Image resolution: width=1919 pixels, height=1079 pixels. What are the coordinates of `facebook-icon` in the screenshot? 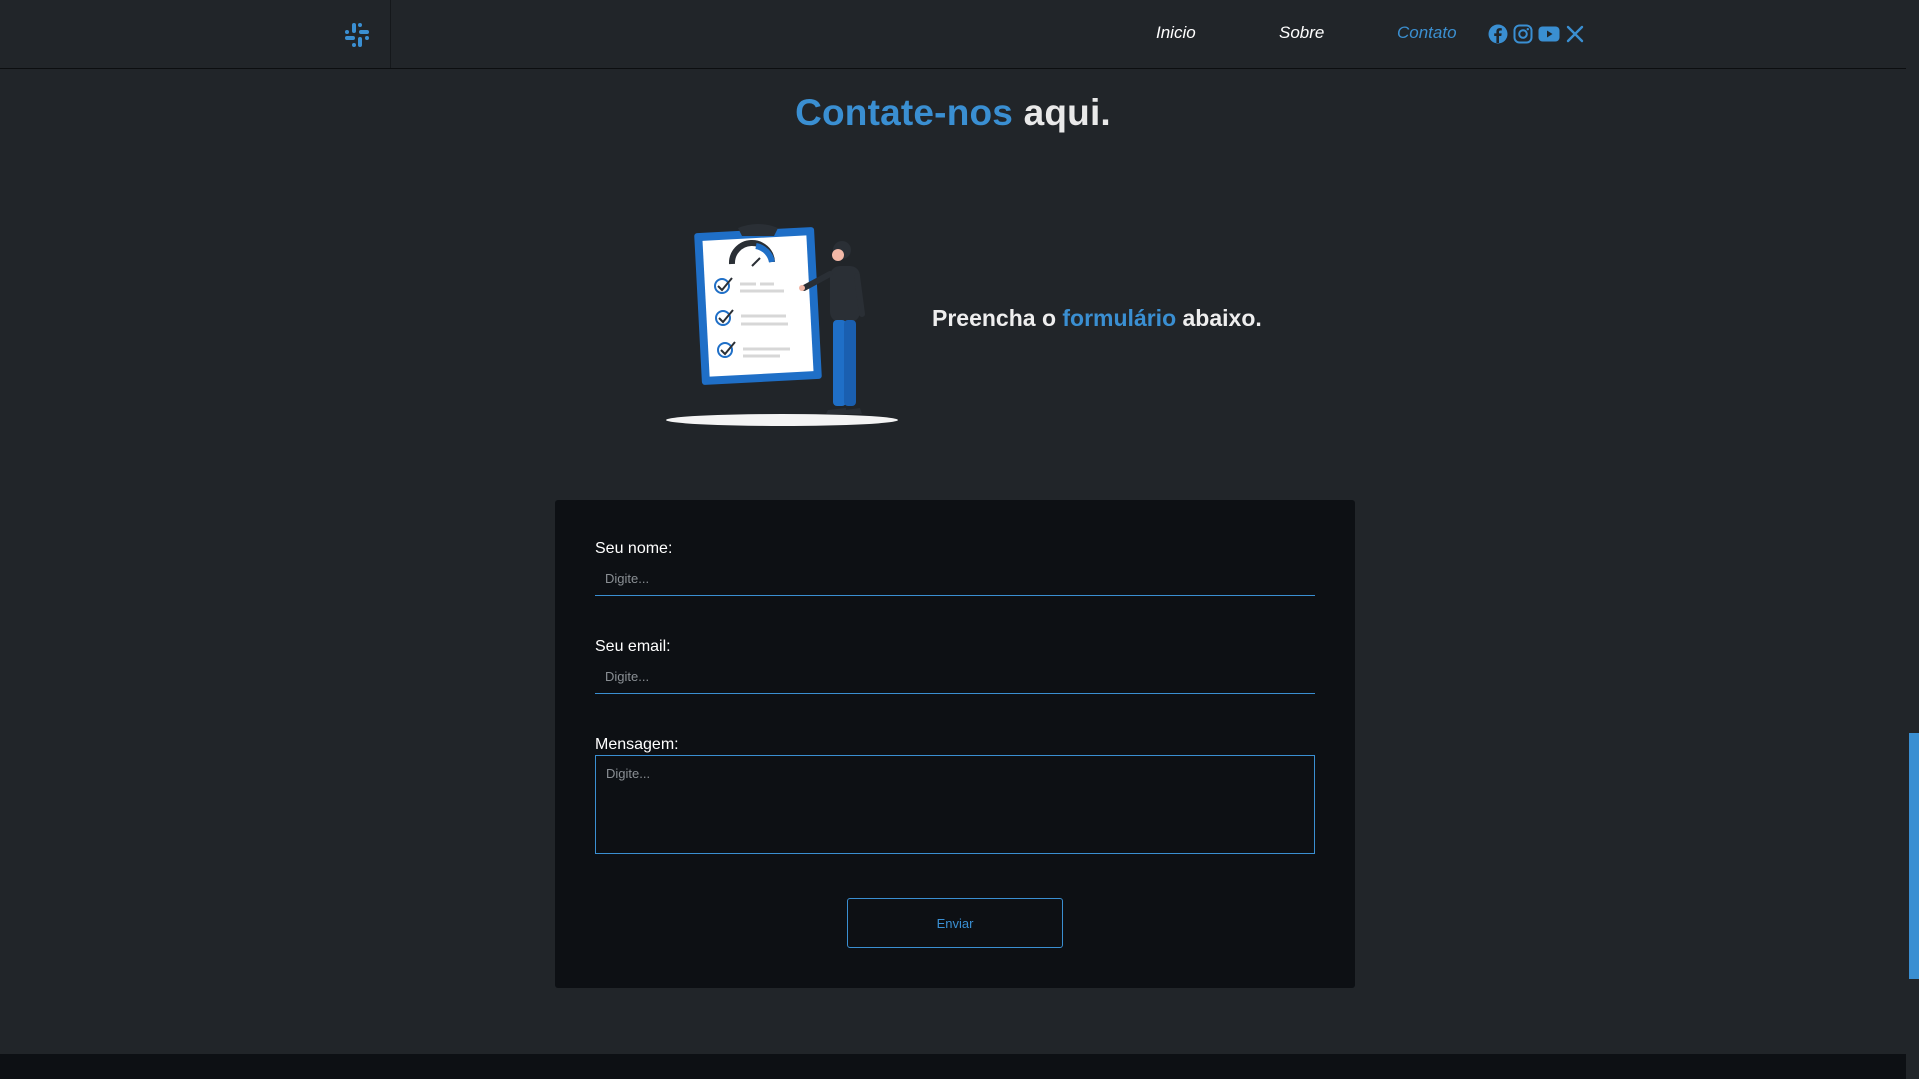 It's located at (1498, 34).